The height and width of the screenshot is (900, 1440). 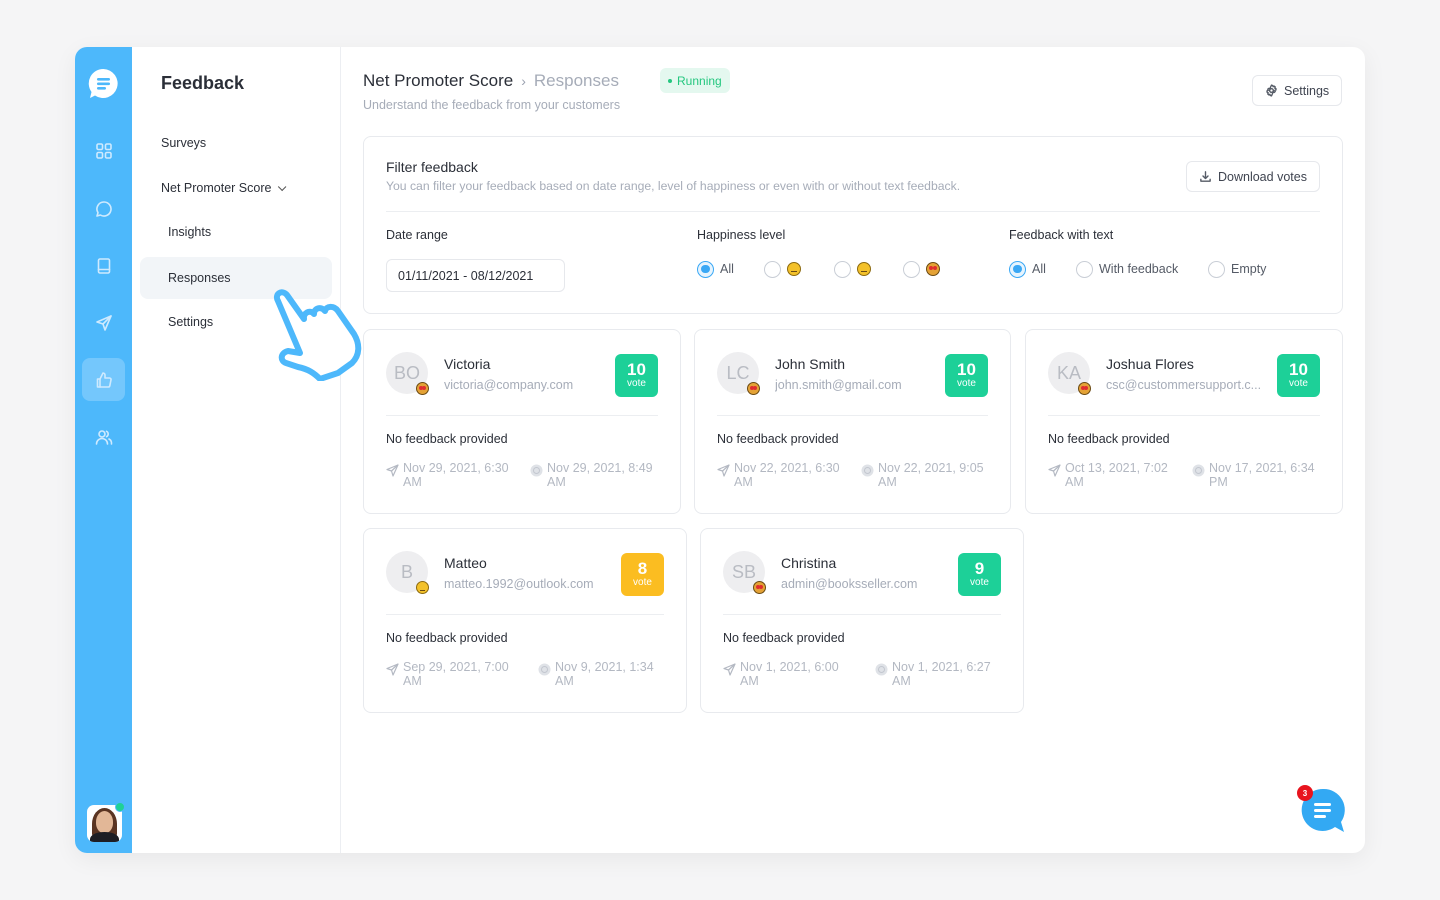 What do you see at coordinates (979, 568) in the screenshot?
I see `nps-score: 9` at bounding box center [979, 568].